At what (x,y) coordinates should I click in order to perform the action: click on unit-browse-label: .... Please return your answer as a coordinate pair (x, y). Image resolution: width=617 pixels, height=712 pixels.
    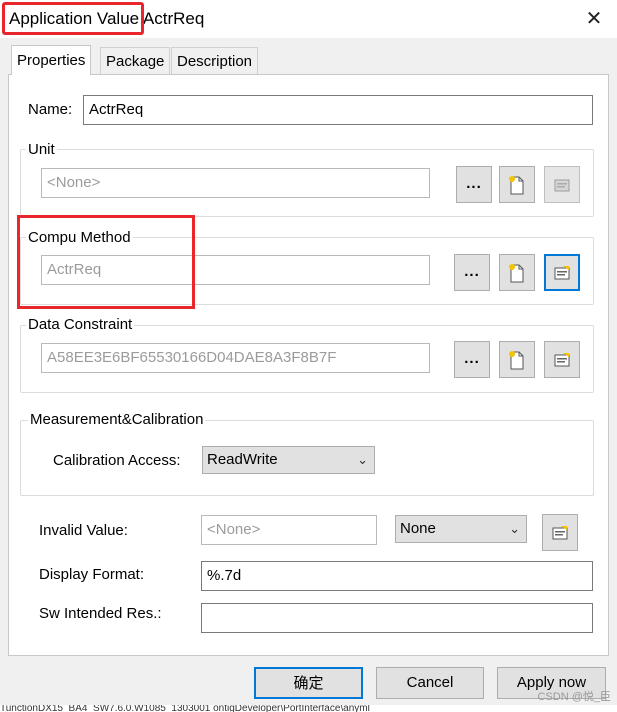
    Looking at the image, I should click on (474, 183).